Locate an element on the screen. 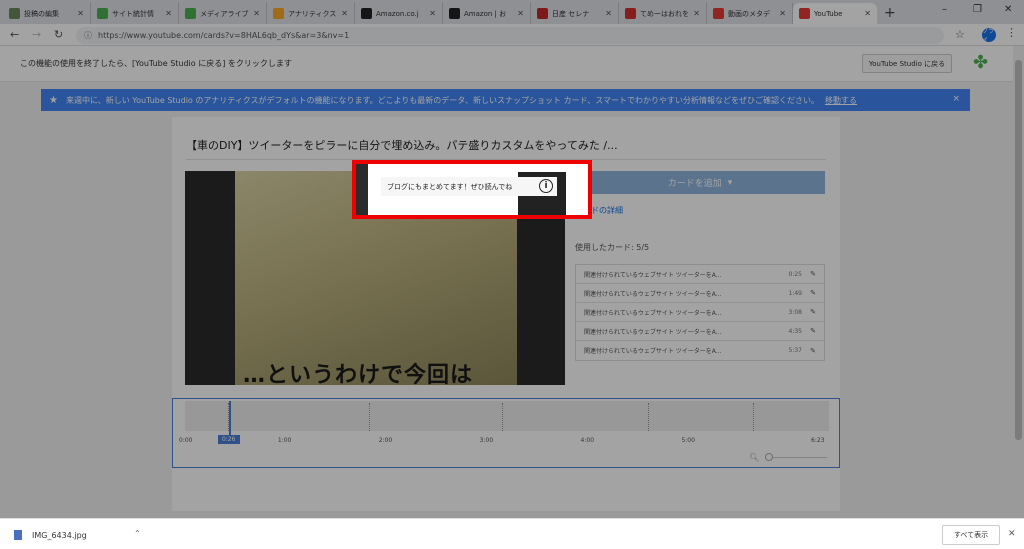 The height and width of the screenshot is (549, 1024). image-file-icon is located at coordinates (18, 535).